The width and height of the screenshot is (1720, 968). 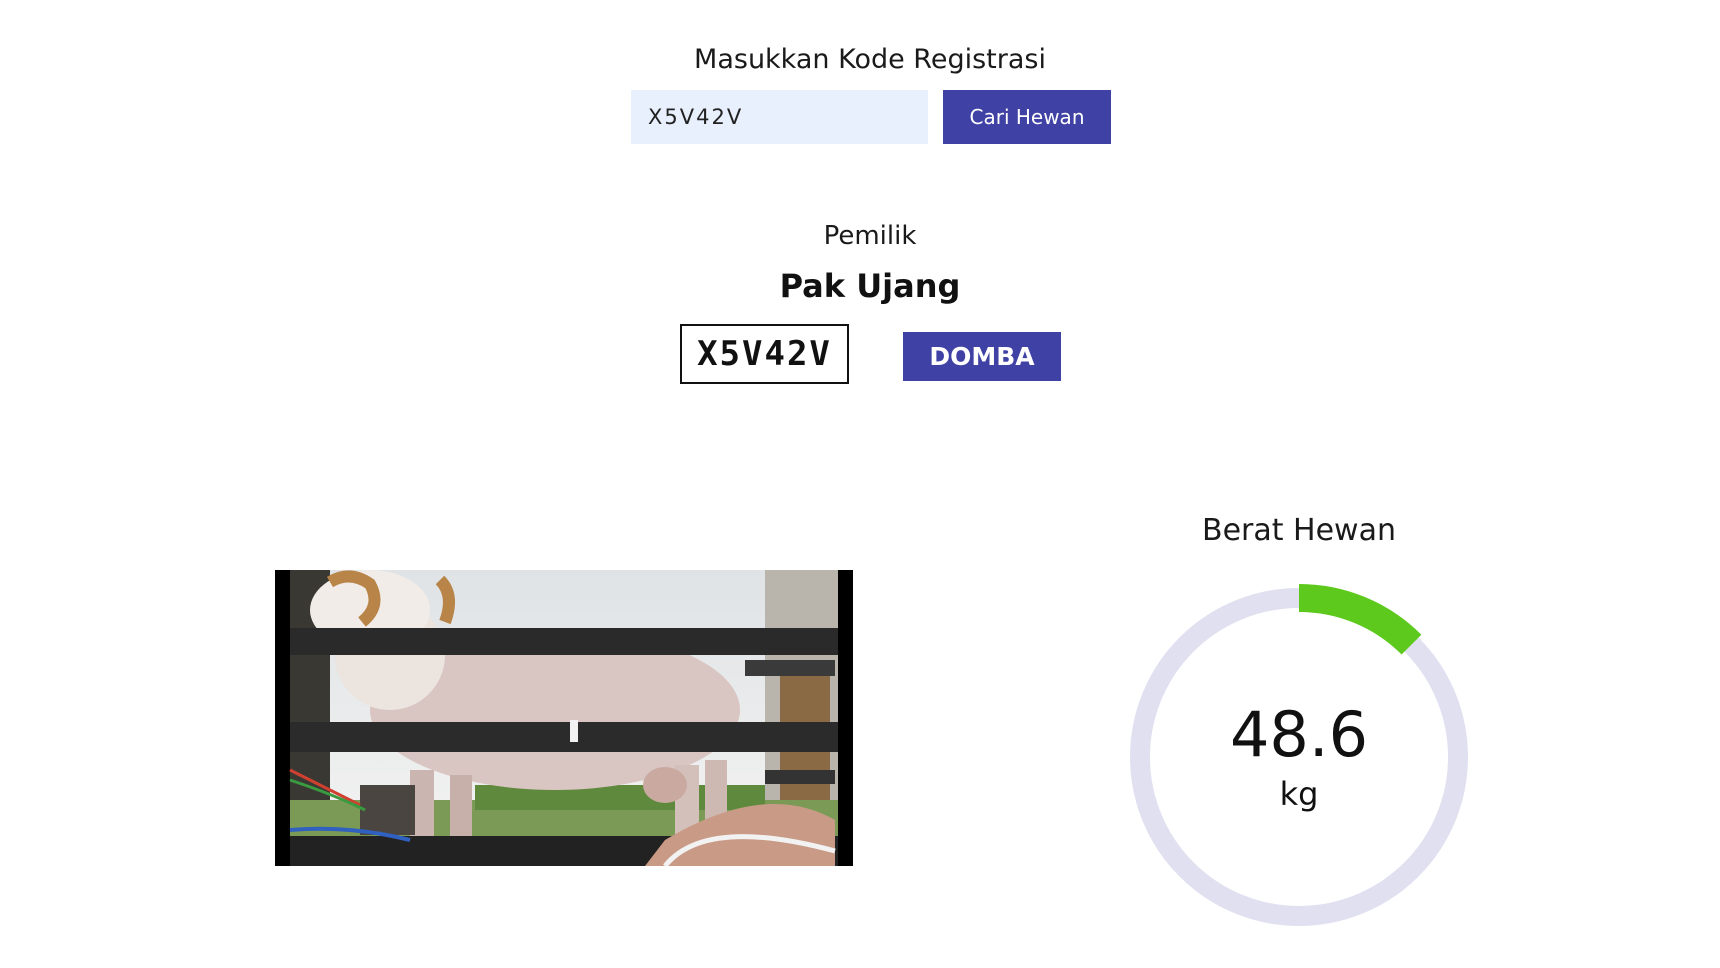 What do you see at coordinates (1298, 530) in the screenshot?
I see `weight-title: Berat Hewan` at bounding box center [1298, 530].